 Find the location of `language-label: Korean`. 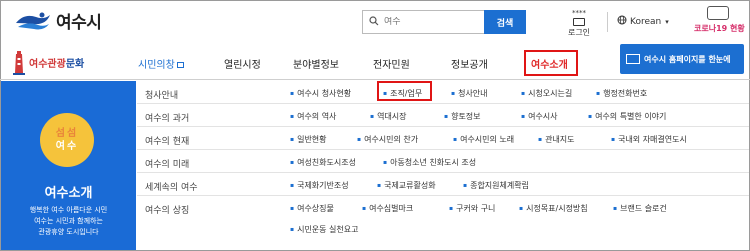

language-label: Korean is located at coordinates (646, 21).